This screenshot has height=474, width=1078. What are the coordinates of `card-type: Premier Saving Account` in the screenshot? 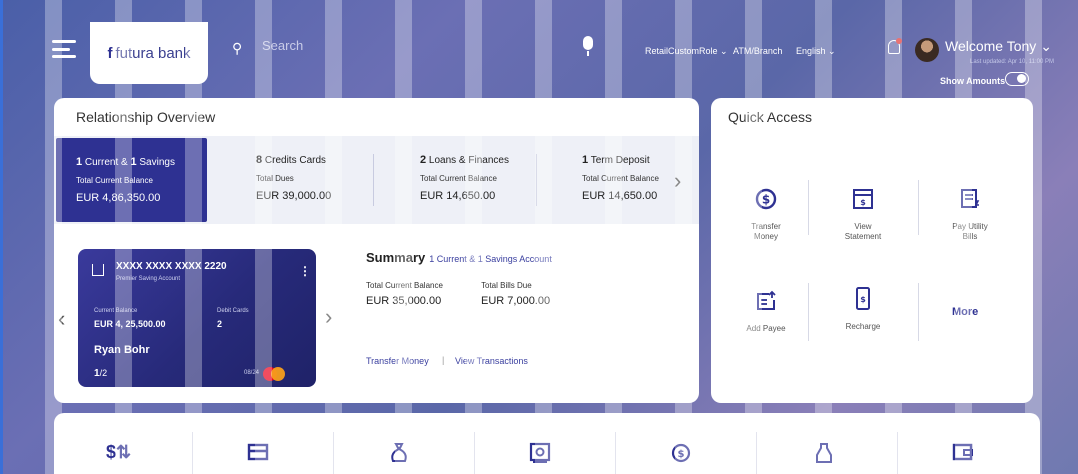 It's located at (148, 279).